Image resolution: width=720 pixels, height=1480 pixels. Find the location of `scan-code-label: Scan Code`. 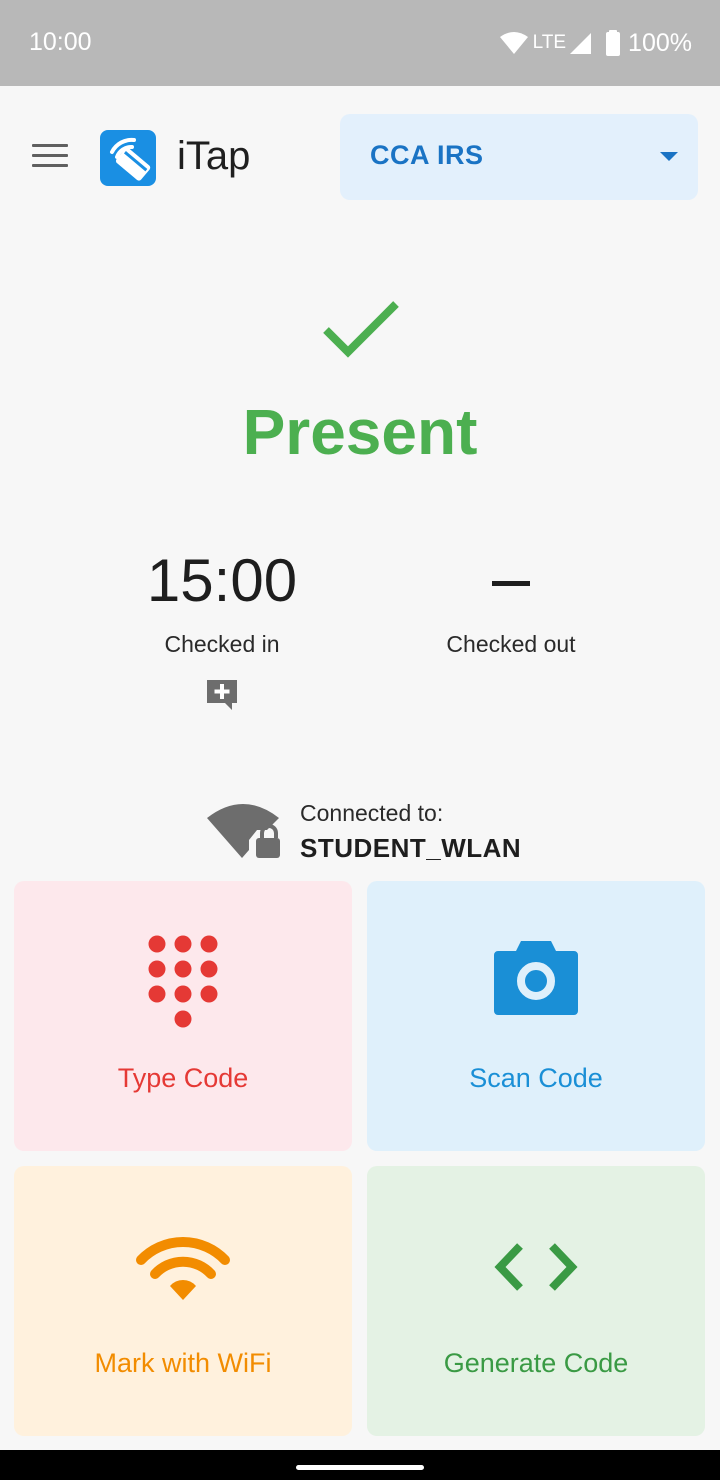

scan-code-label: Scan Code is located at coordinates (536, 1078).